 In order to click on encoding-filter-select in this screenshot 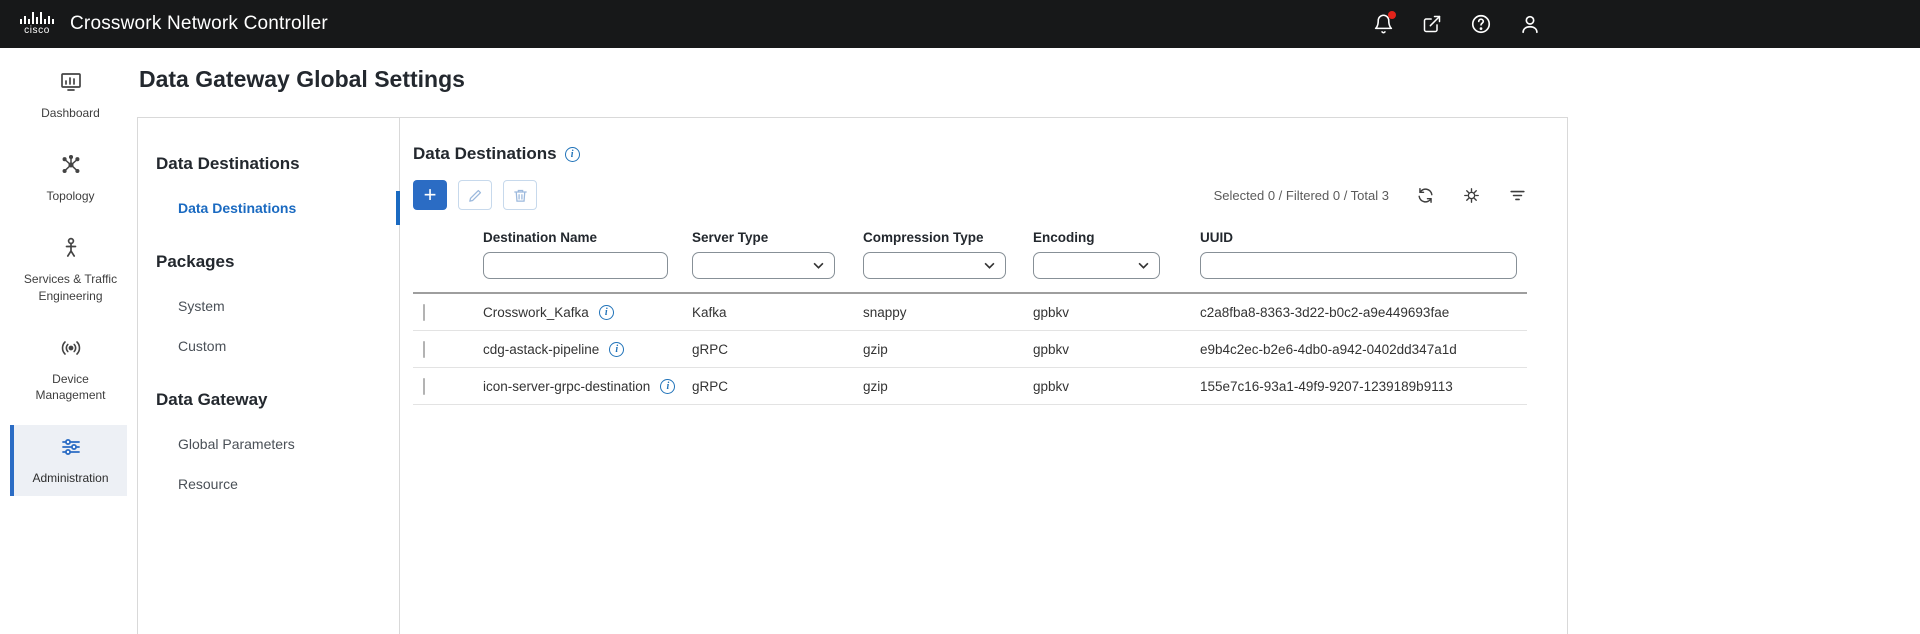, I will do `click(1096, 265)`.